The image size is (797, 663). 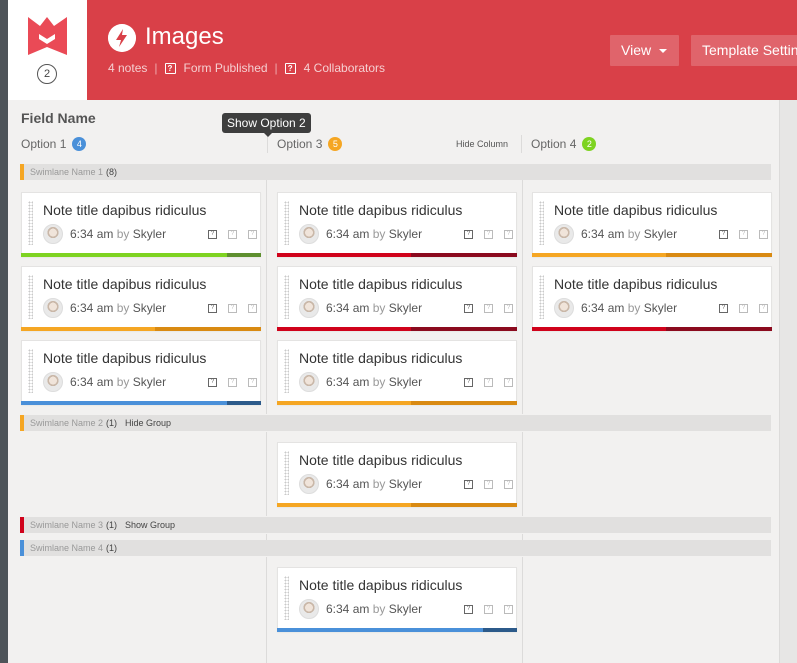 What do you see at coordinates (395, 548) in the screenshot?
I see `swimlane-header-4: Swimlane Name 4 (1)` at bounding box center [395, 548].